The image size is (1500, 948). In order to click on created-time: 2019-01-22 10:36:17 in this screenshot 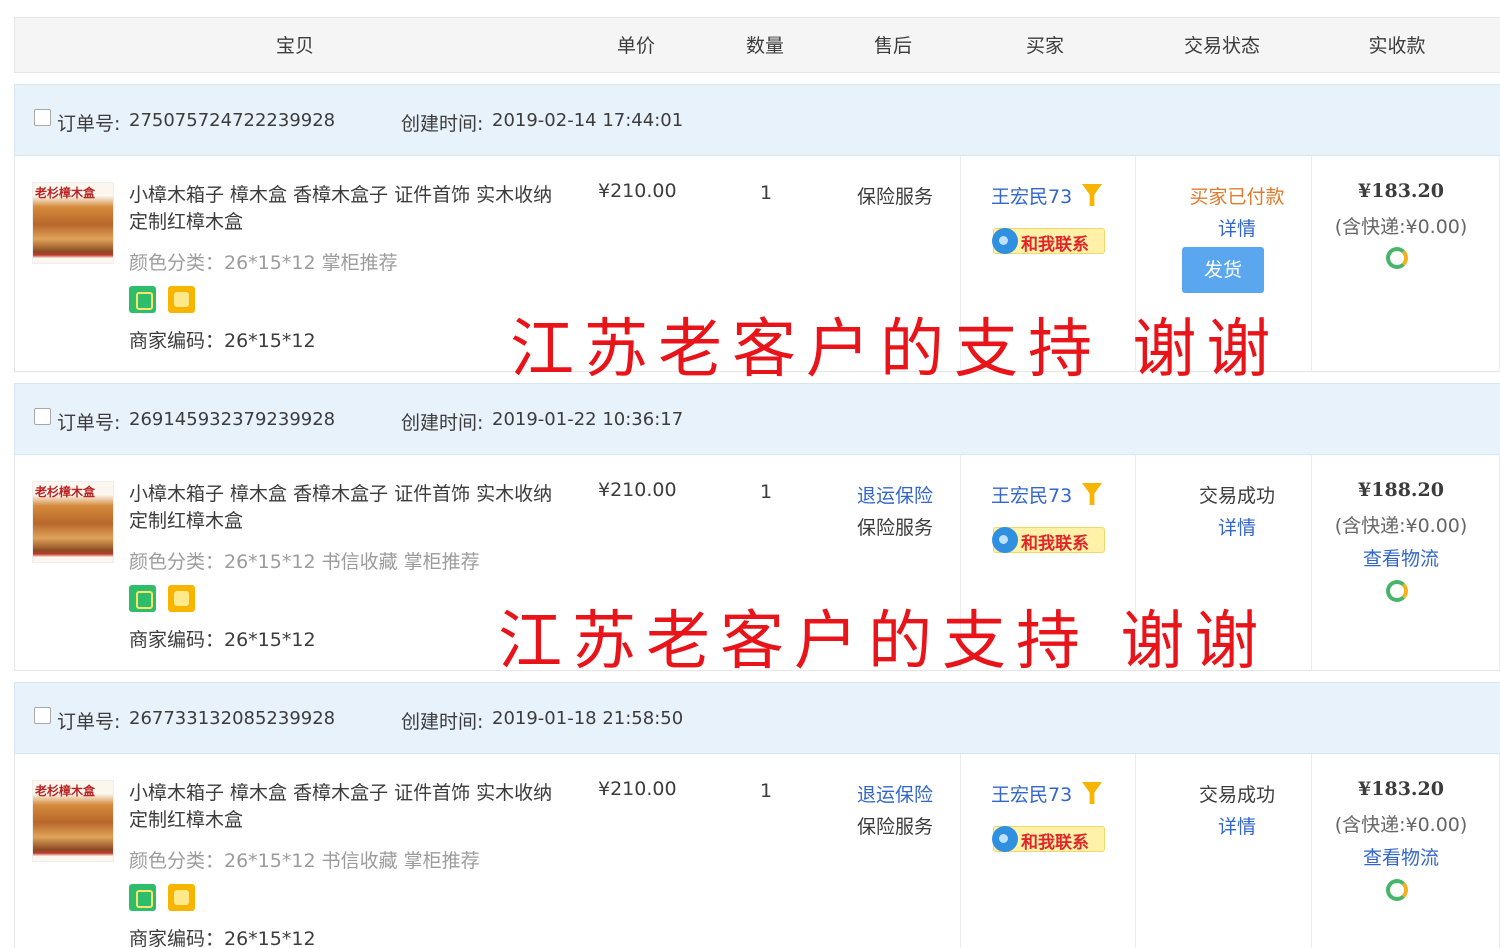, I will do `click(588, 419)`.